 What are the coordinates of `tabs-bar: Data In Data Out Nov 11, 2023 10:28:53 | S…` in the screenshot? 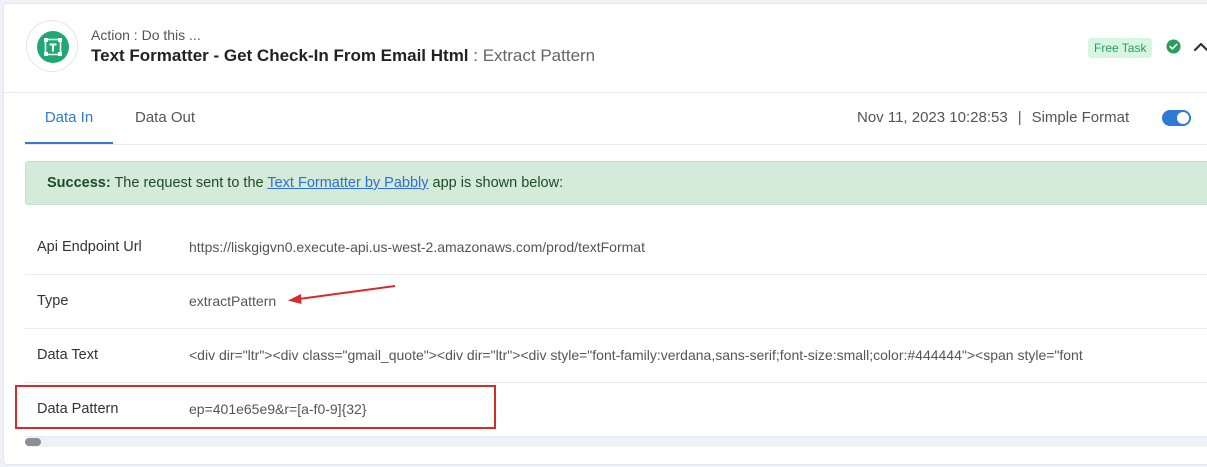 It's located at (616, 118).